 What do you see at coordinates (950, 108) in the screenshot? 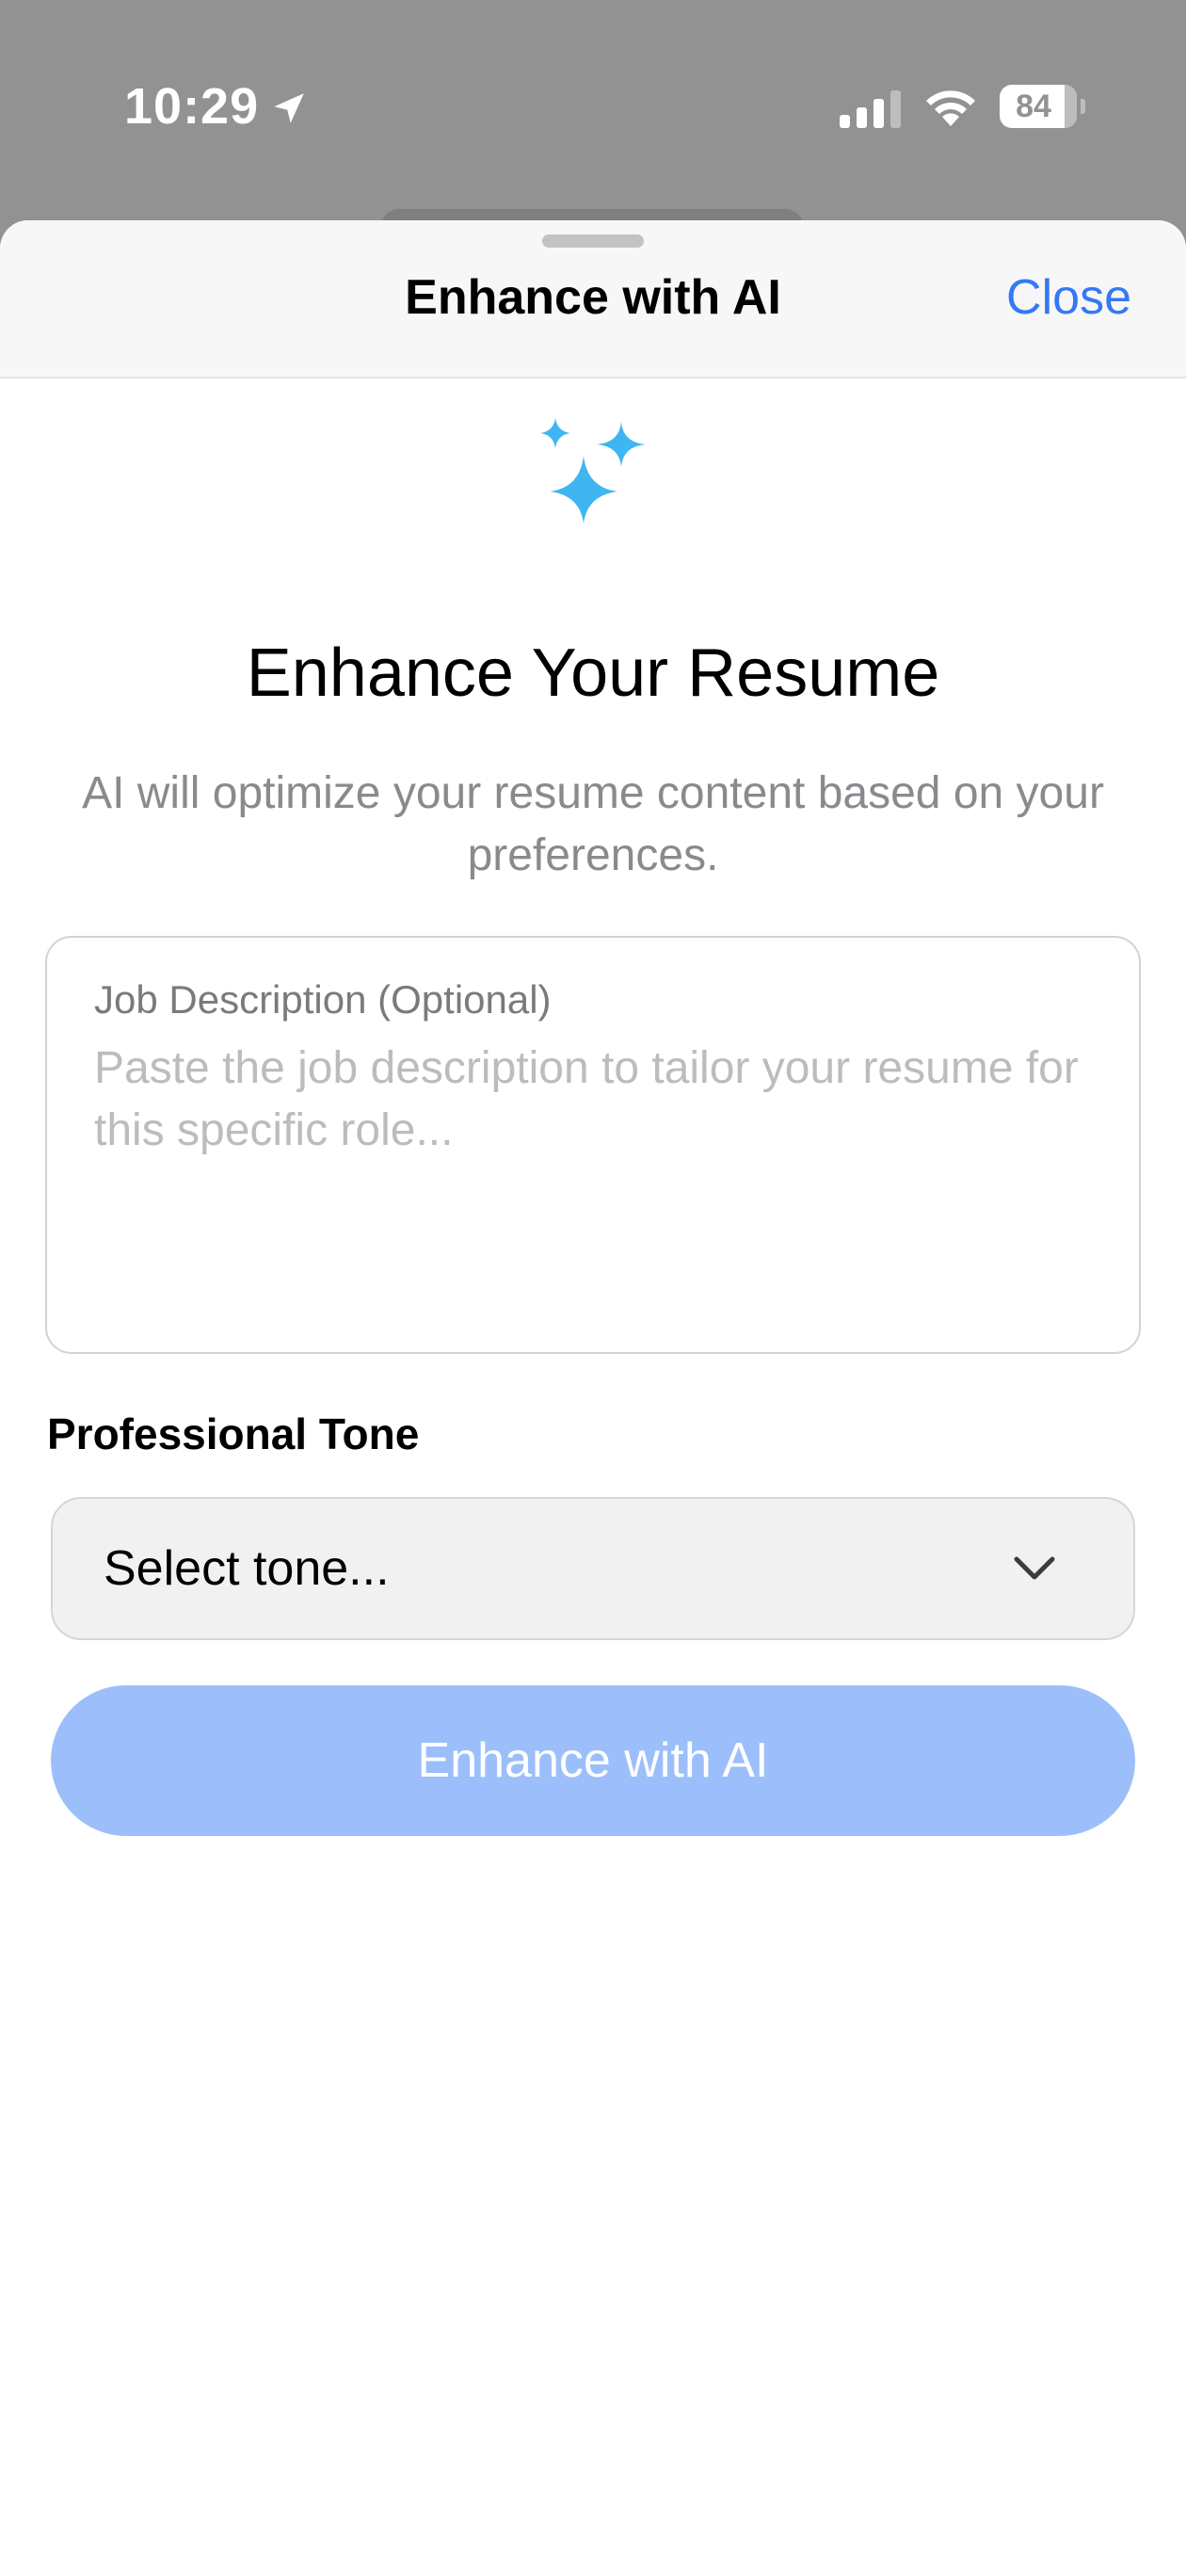
I see `wifi-icon` at bounding box center [950, 108].